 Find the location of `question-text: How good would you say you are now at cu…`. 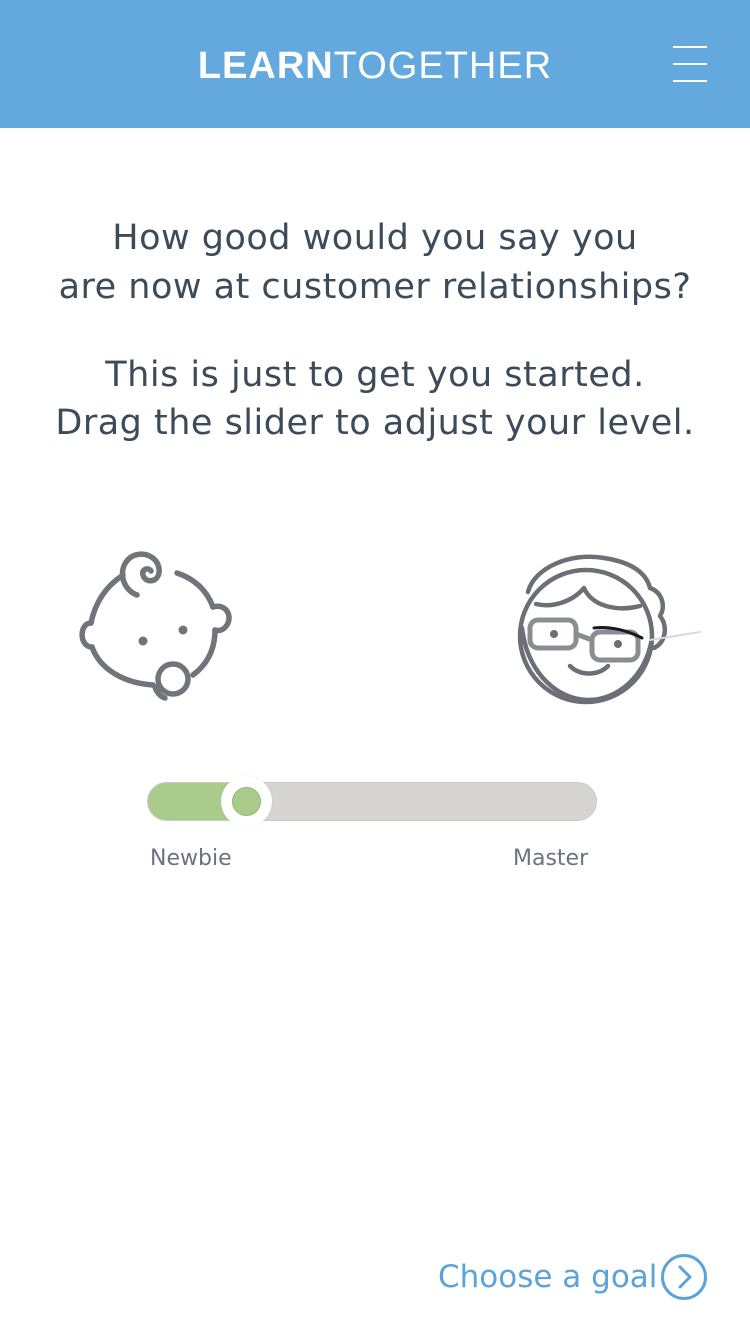

question-text: How good would you say you are now at cu… is located at coordinates (375, 263).